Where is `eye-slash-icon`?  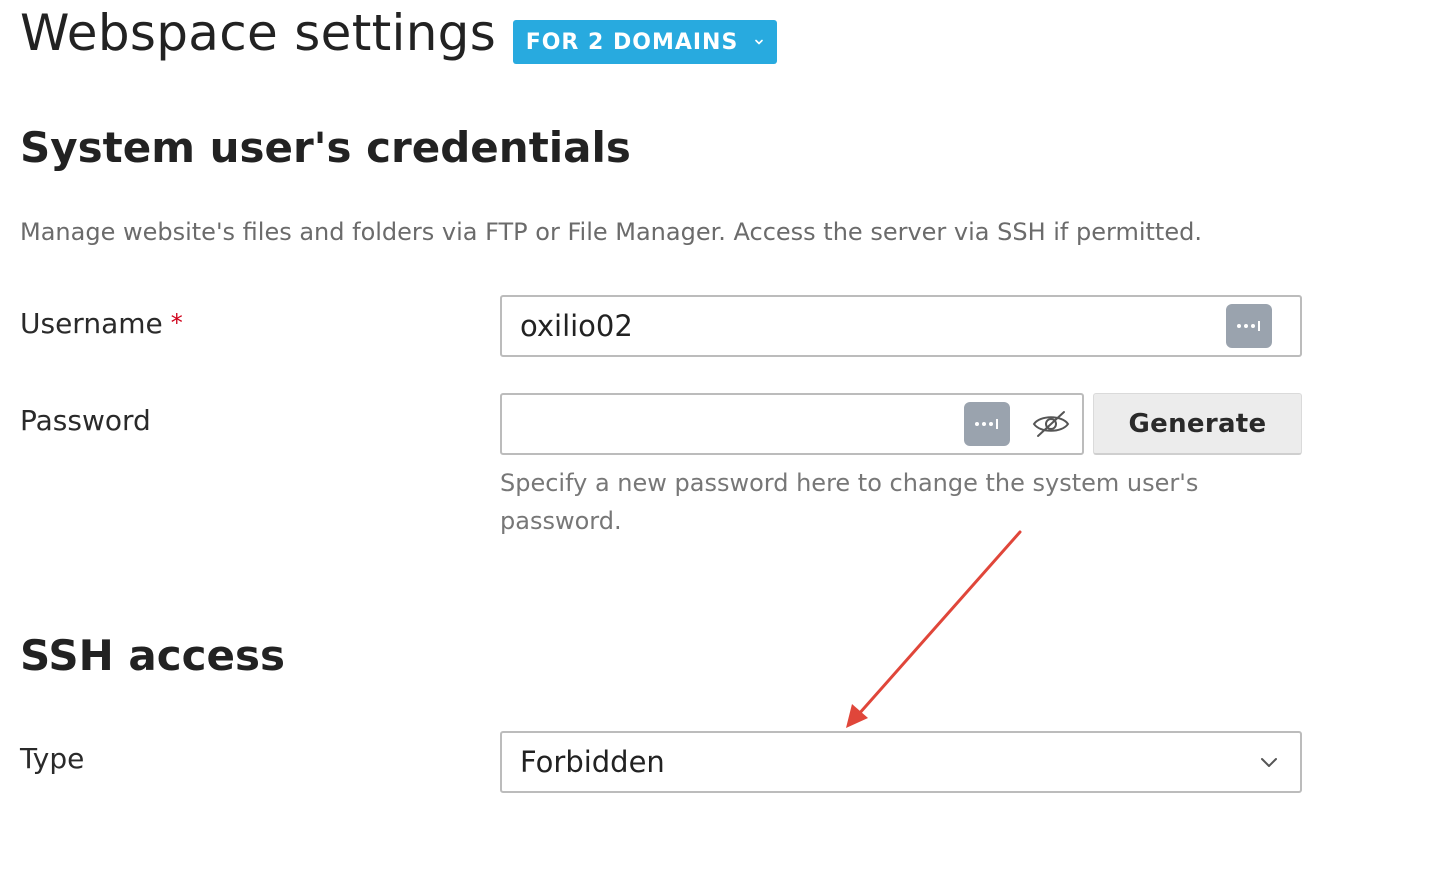
eye-slash-icon is located at coordinates (1051, 424).